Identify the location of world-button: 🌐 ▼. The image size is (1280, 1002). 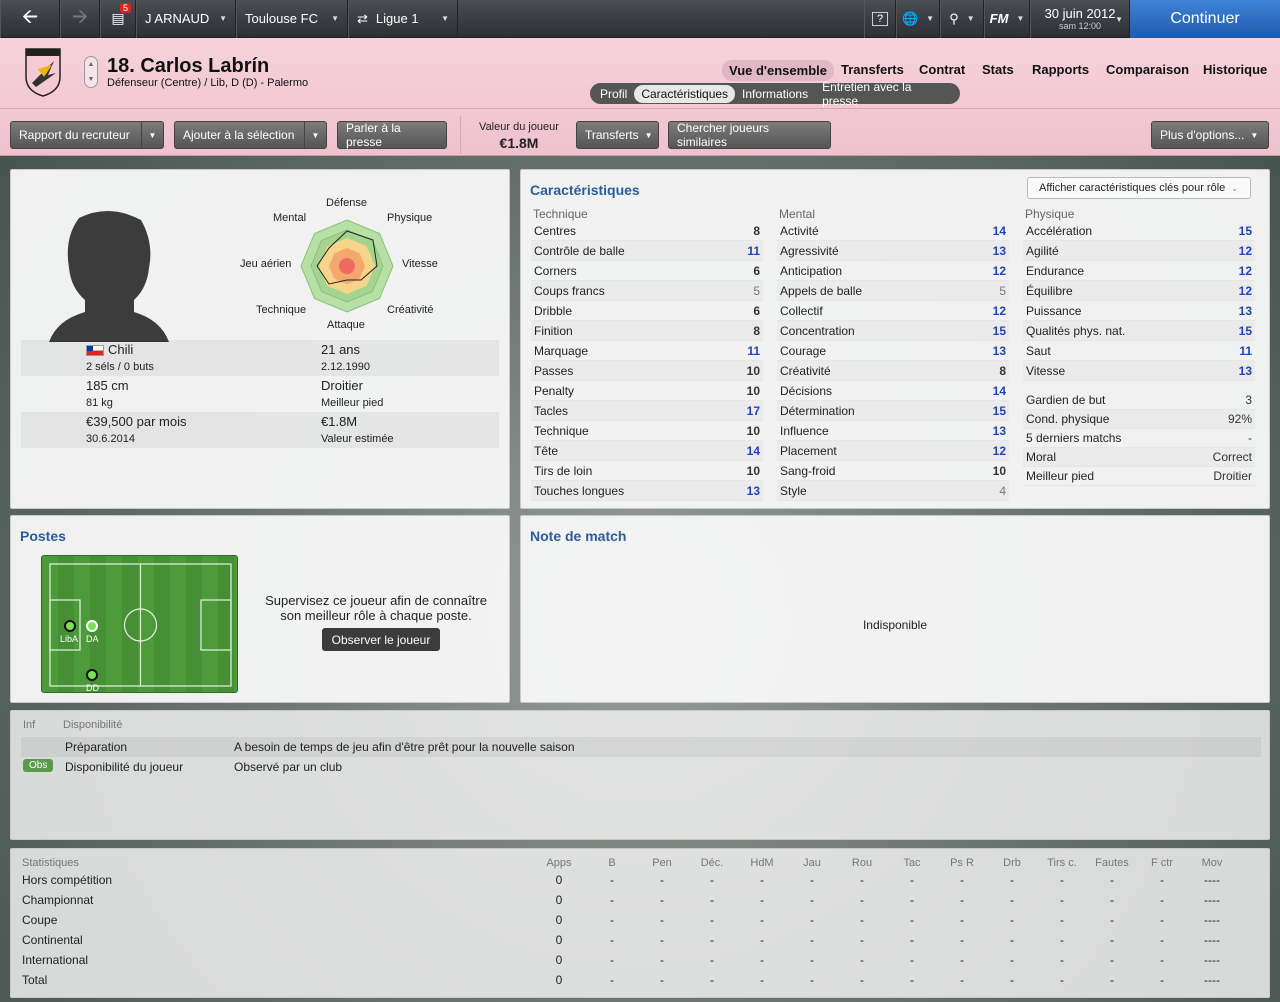
(918, 19).